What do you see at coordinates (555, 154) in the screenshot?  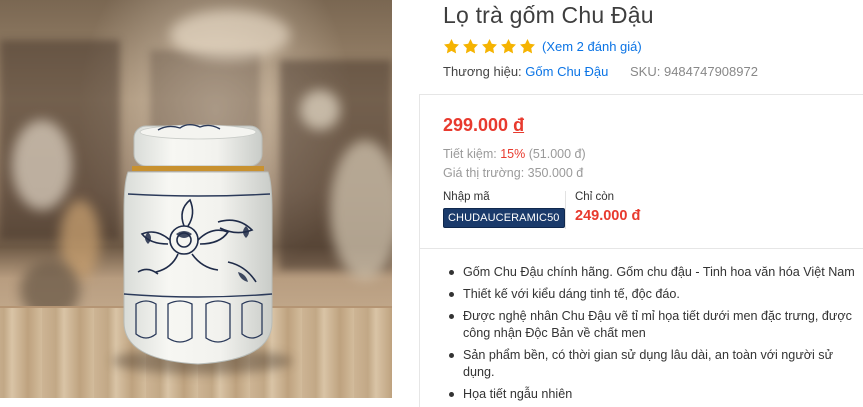 I see `saving-amount: (51.000 đ)` at bounding box center [555, 154].